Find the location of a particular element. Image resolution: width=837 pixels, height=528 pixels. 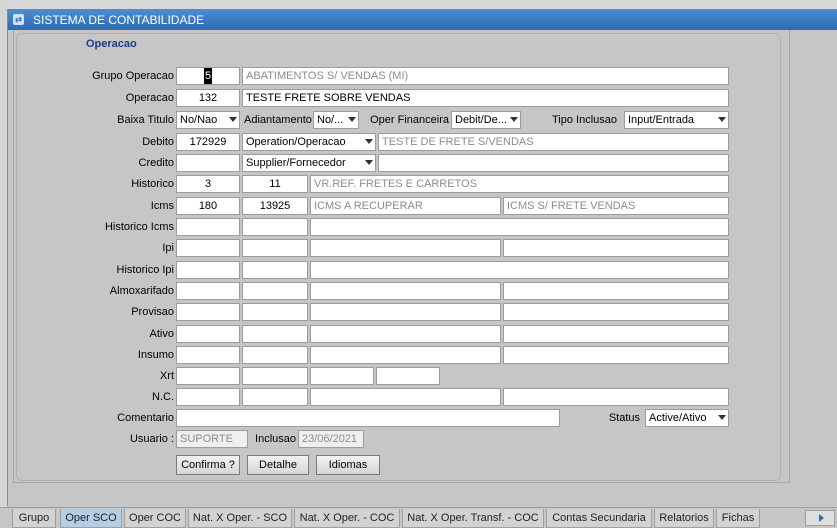

xrt-label: Xrt is located at coordinates (166, 376).